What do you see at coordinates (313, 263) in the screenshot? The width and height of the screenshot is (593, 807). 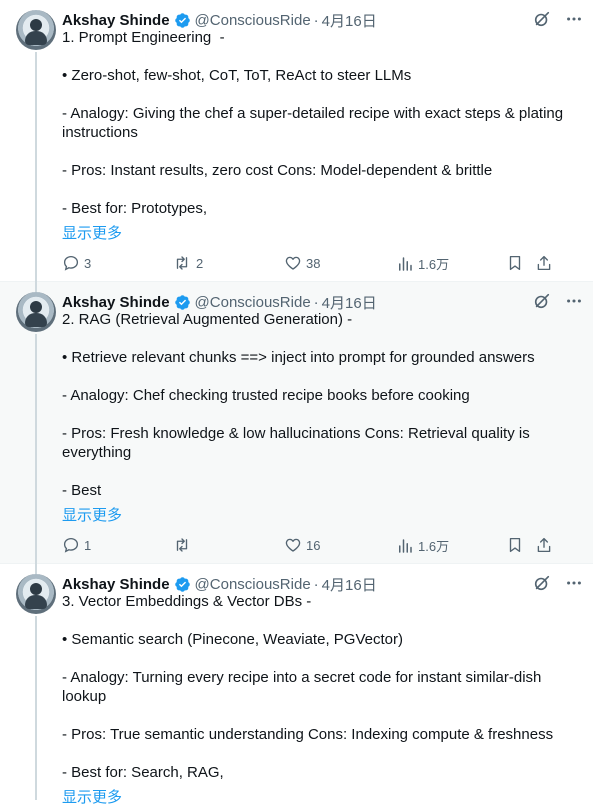 I see `like-count: 38` at bounding box center [313, 263].